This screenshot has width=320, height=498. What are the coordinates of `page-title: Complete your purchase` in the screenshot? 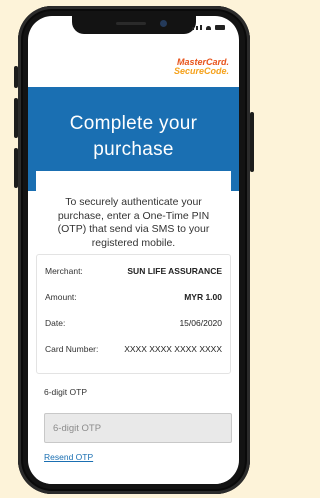 It's located at (133, 136).